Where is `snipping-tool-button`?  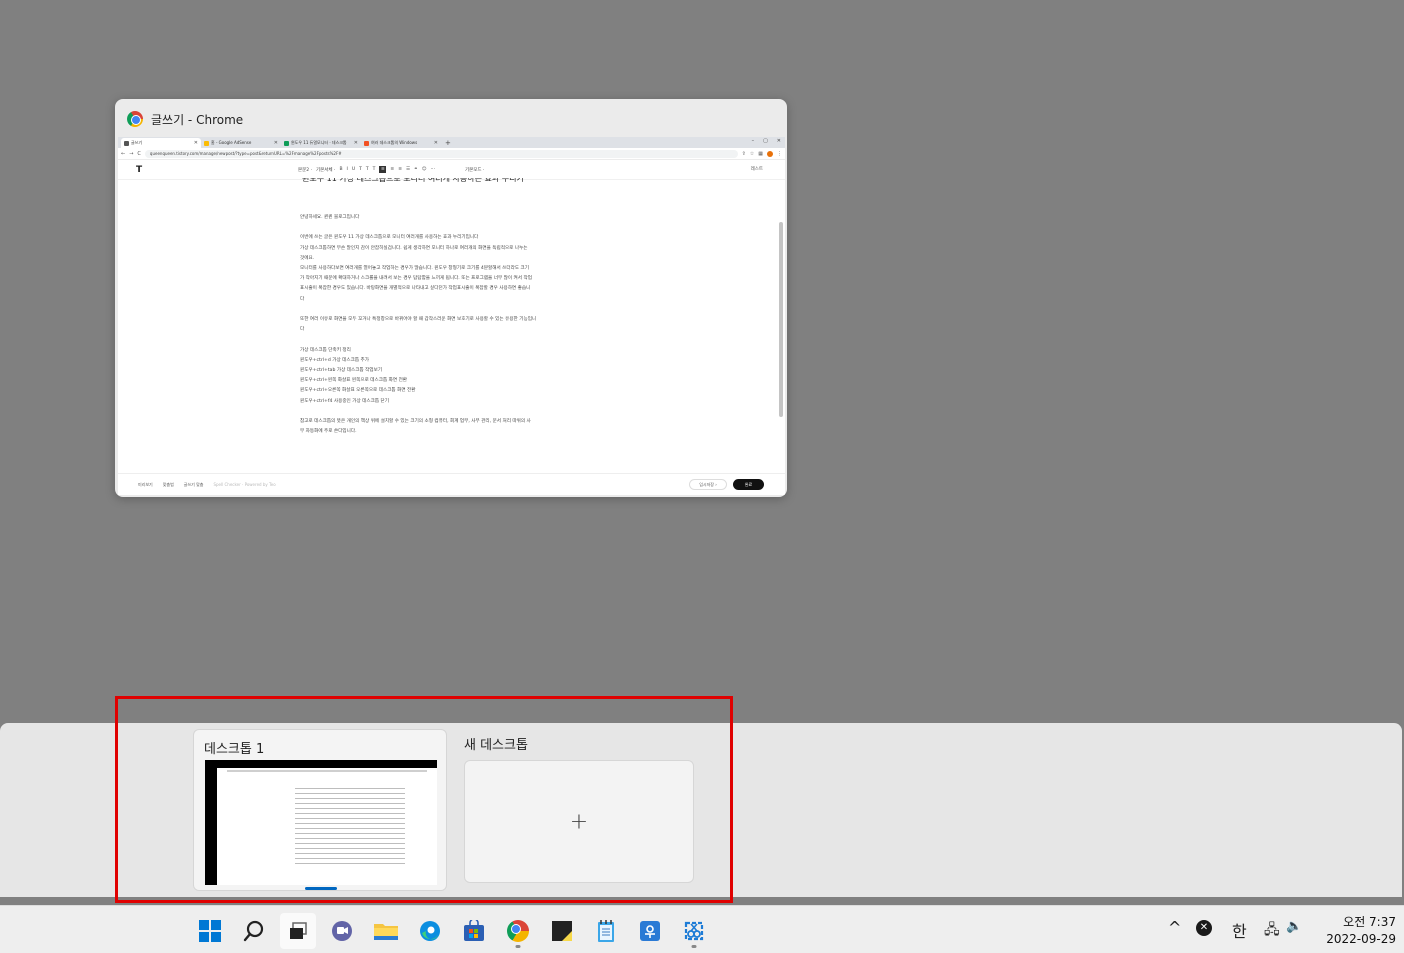
snipping-tool-button is located at coordinates (694, 931).